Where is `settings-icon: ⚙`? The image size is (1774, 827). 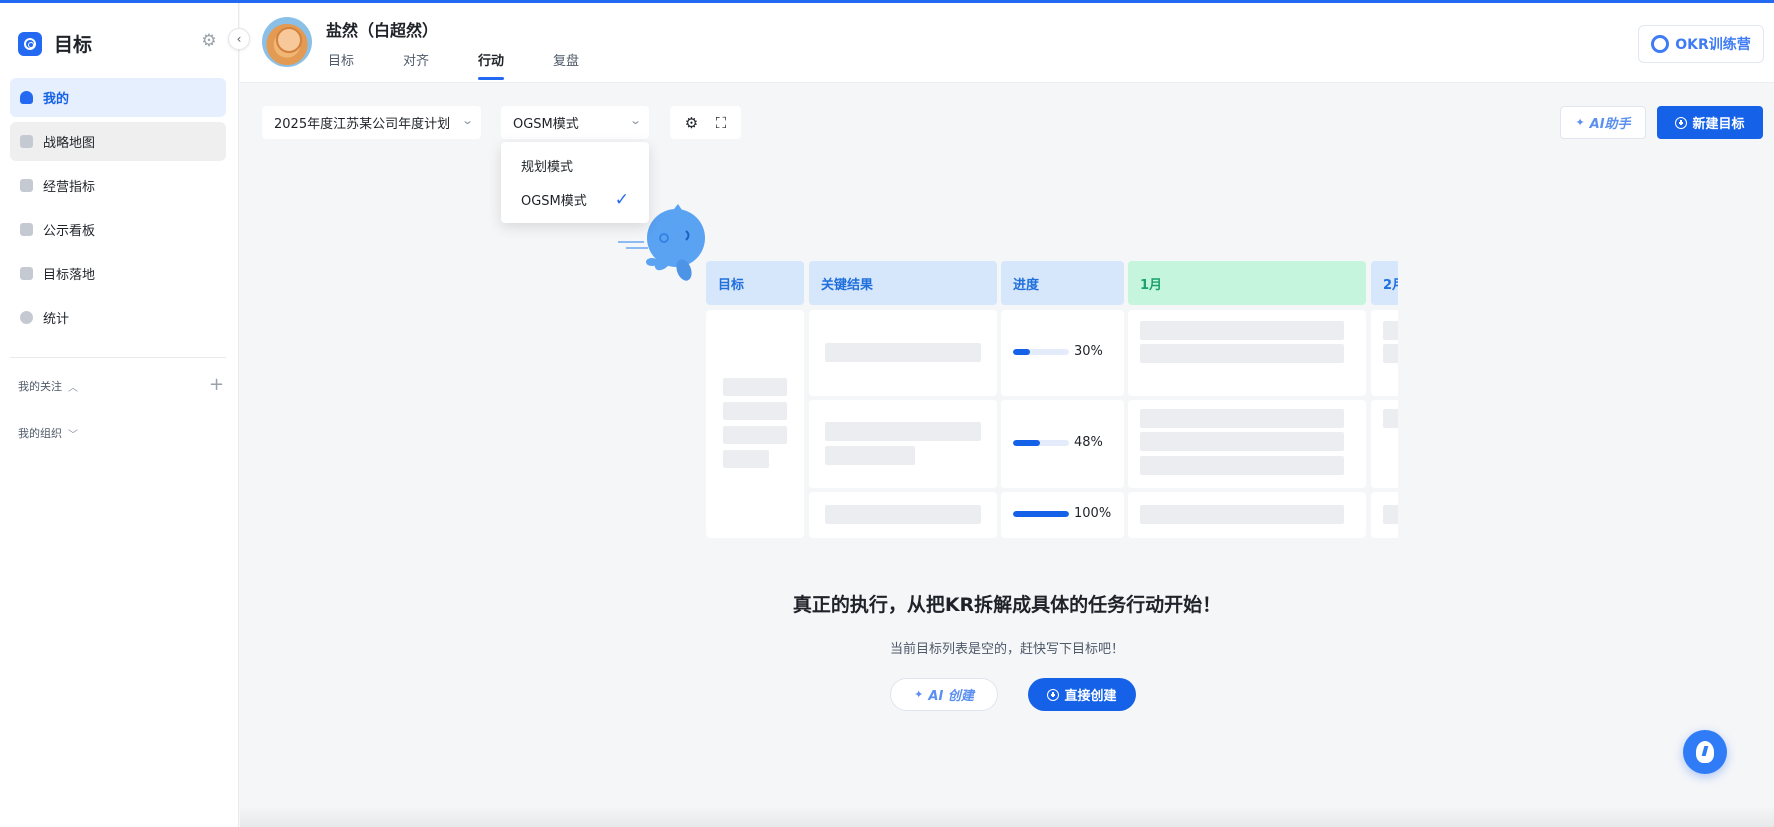 settings-icon: ⚙ is located at coordinates (691, 123).